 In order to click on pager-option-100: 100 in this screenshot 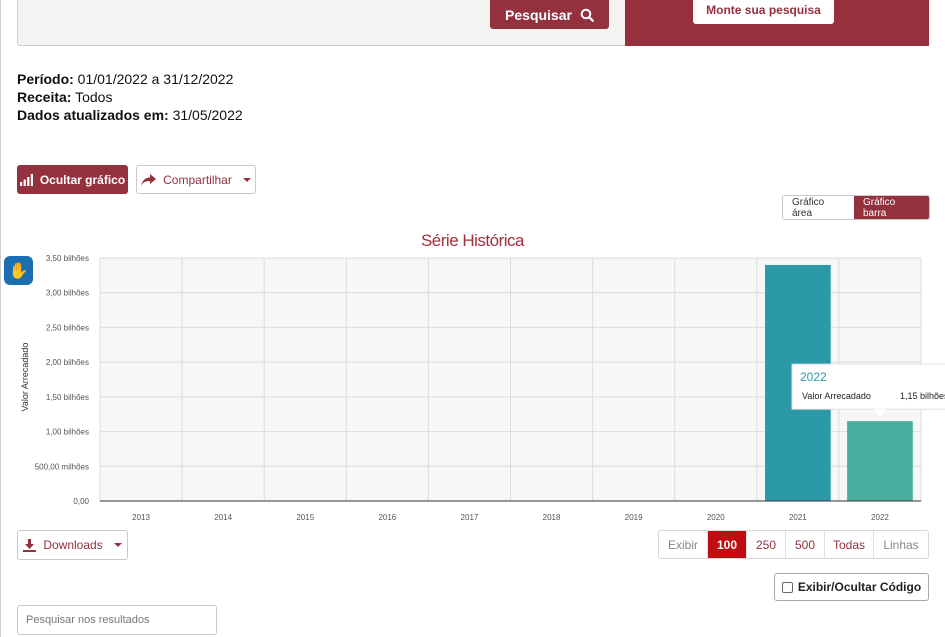, I will do `click(727, 544)`.